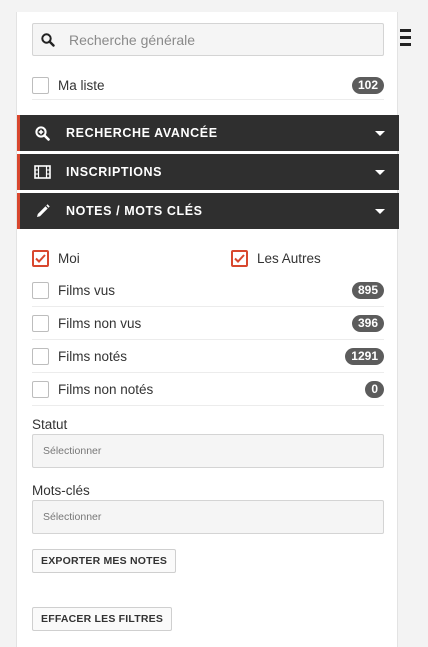 Image resolution: width=428 pixels, height=647 pixels. I want to click on filter-label: Films vus, so click(86, 290).